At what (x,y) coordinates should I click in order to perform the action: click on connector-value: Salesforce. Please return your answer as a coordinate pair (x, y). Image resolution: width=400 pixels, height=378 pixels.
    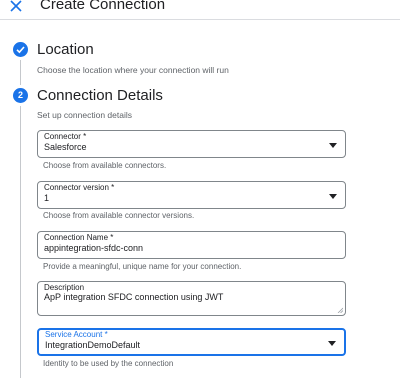
    Looking at the image, I should click on (65, 147).